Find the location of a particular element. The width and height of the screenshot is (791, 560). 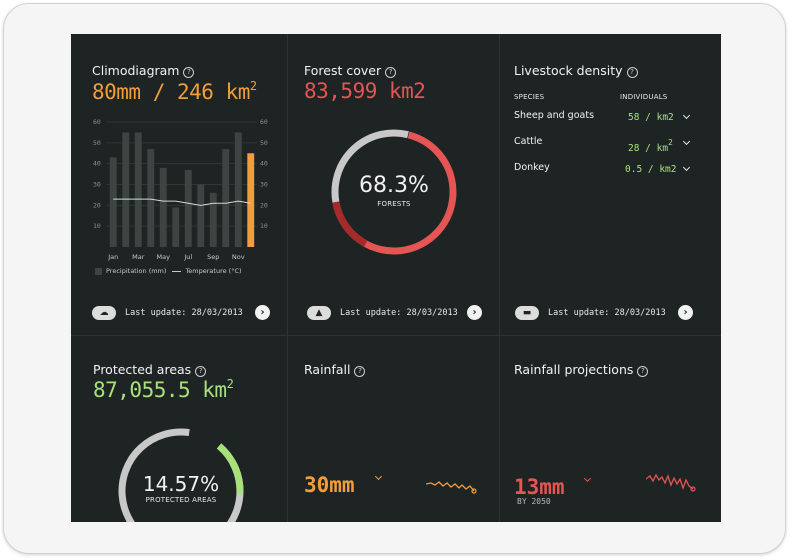

species-value-sup: 2 is located at coordinates (670, 142).